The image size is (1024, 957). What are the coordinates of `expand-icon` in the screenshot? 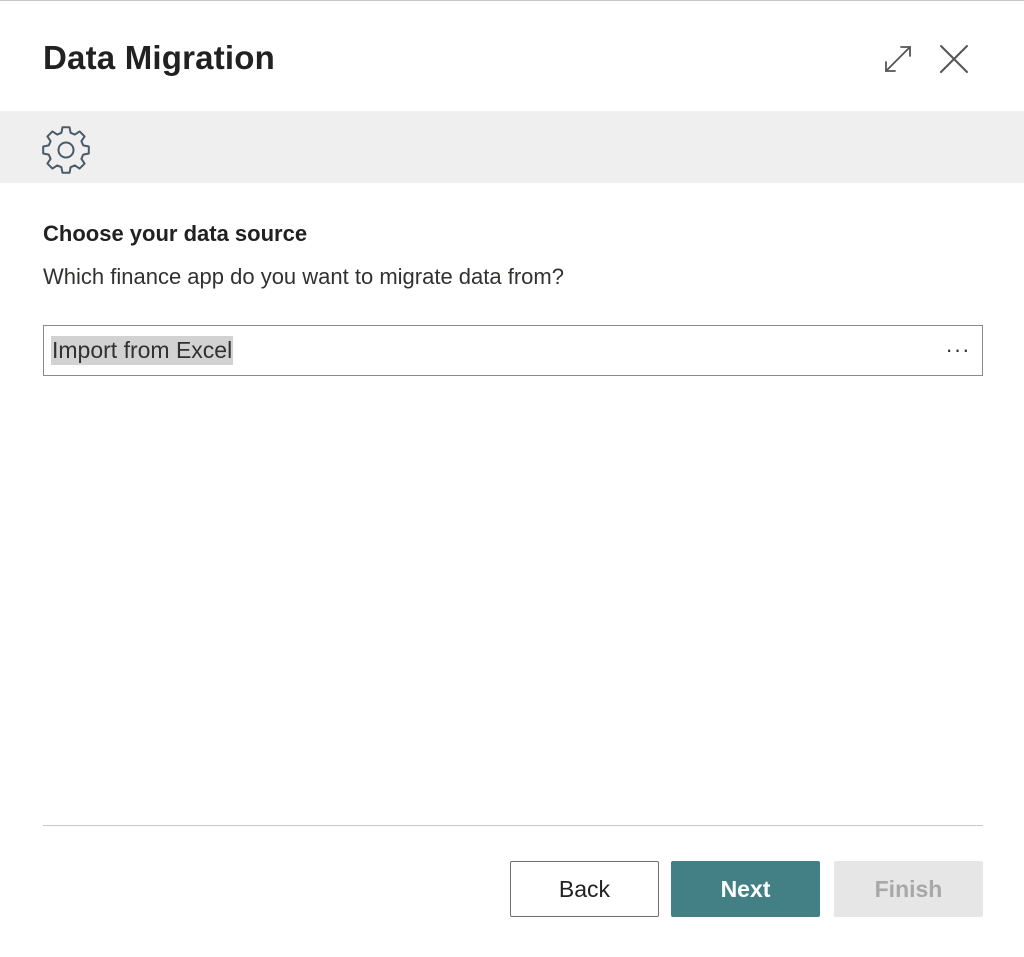 It's located at (898, 59).